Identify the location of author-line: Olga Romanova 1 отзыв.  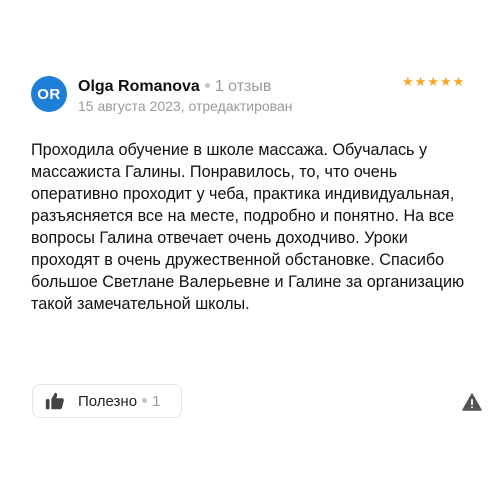
(174, 87).